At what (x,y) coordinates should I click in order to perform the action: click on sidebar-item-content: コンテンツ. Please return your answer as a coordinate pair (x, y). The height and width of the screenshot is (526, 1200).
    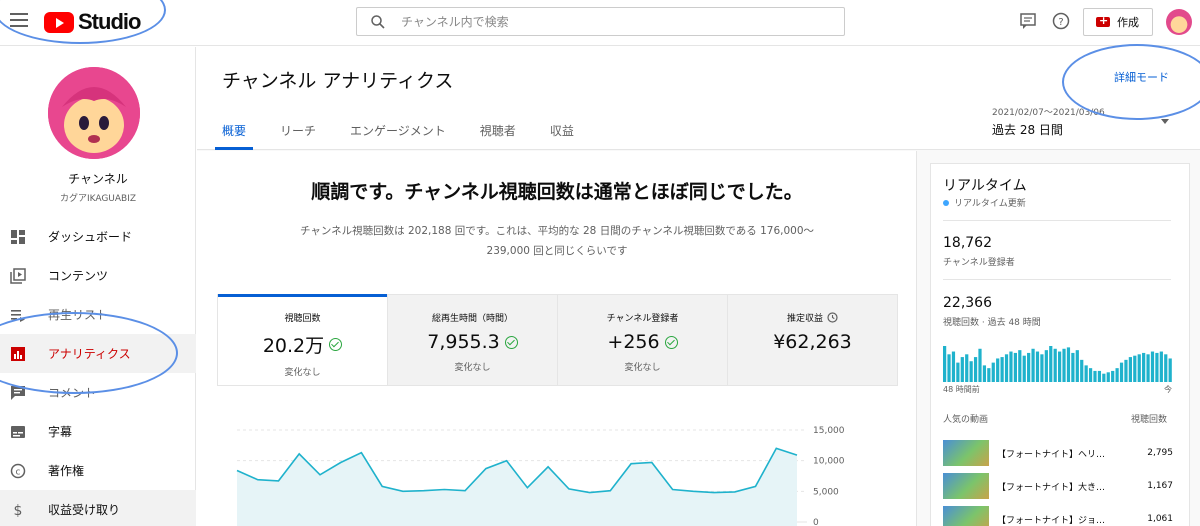
    Looking at the image, I should click on (98, 275).